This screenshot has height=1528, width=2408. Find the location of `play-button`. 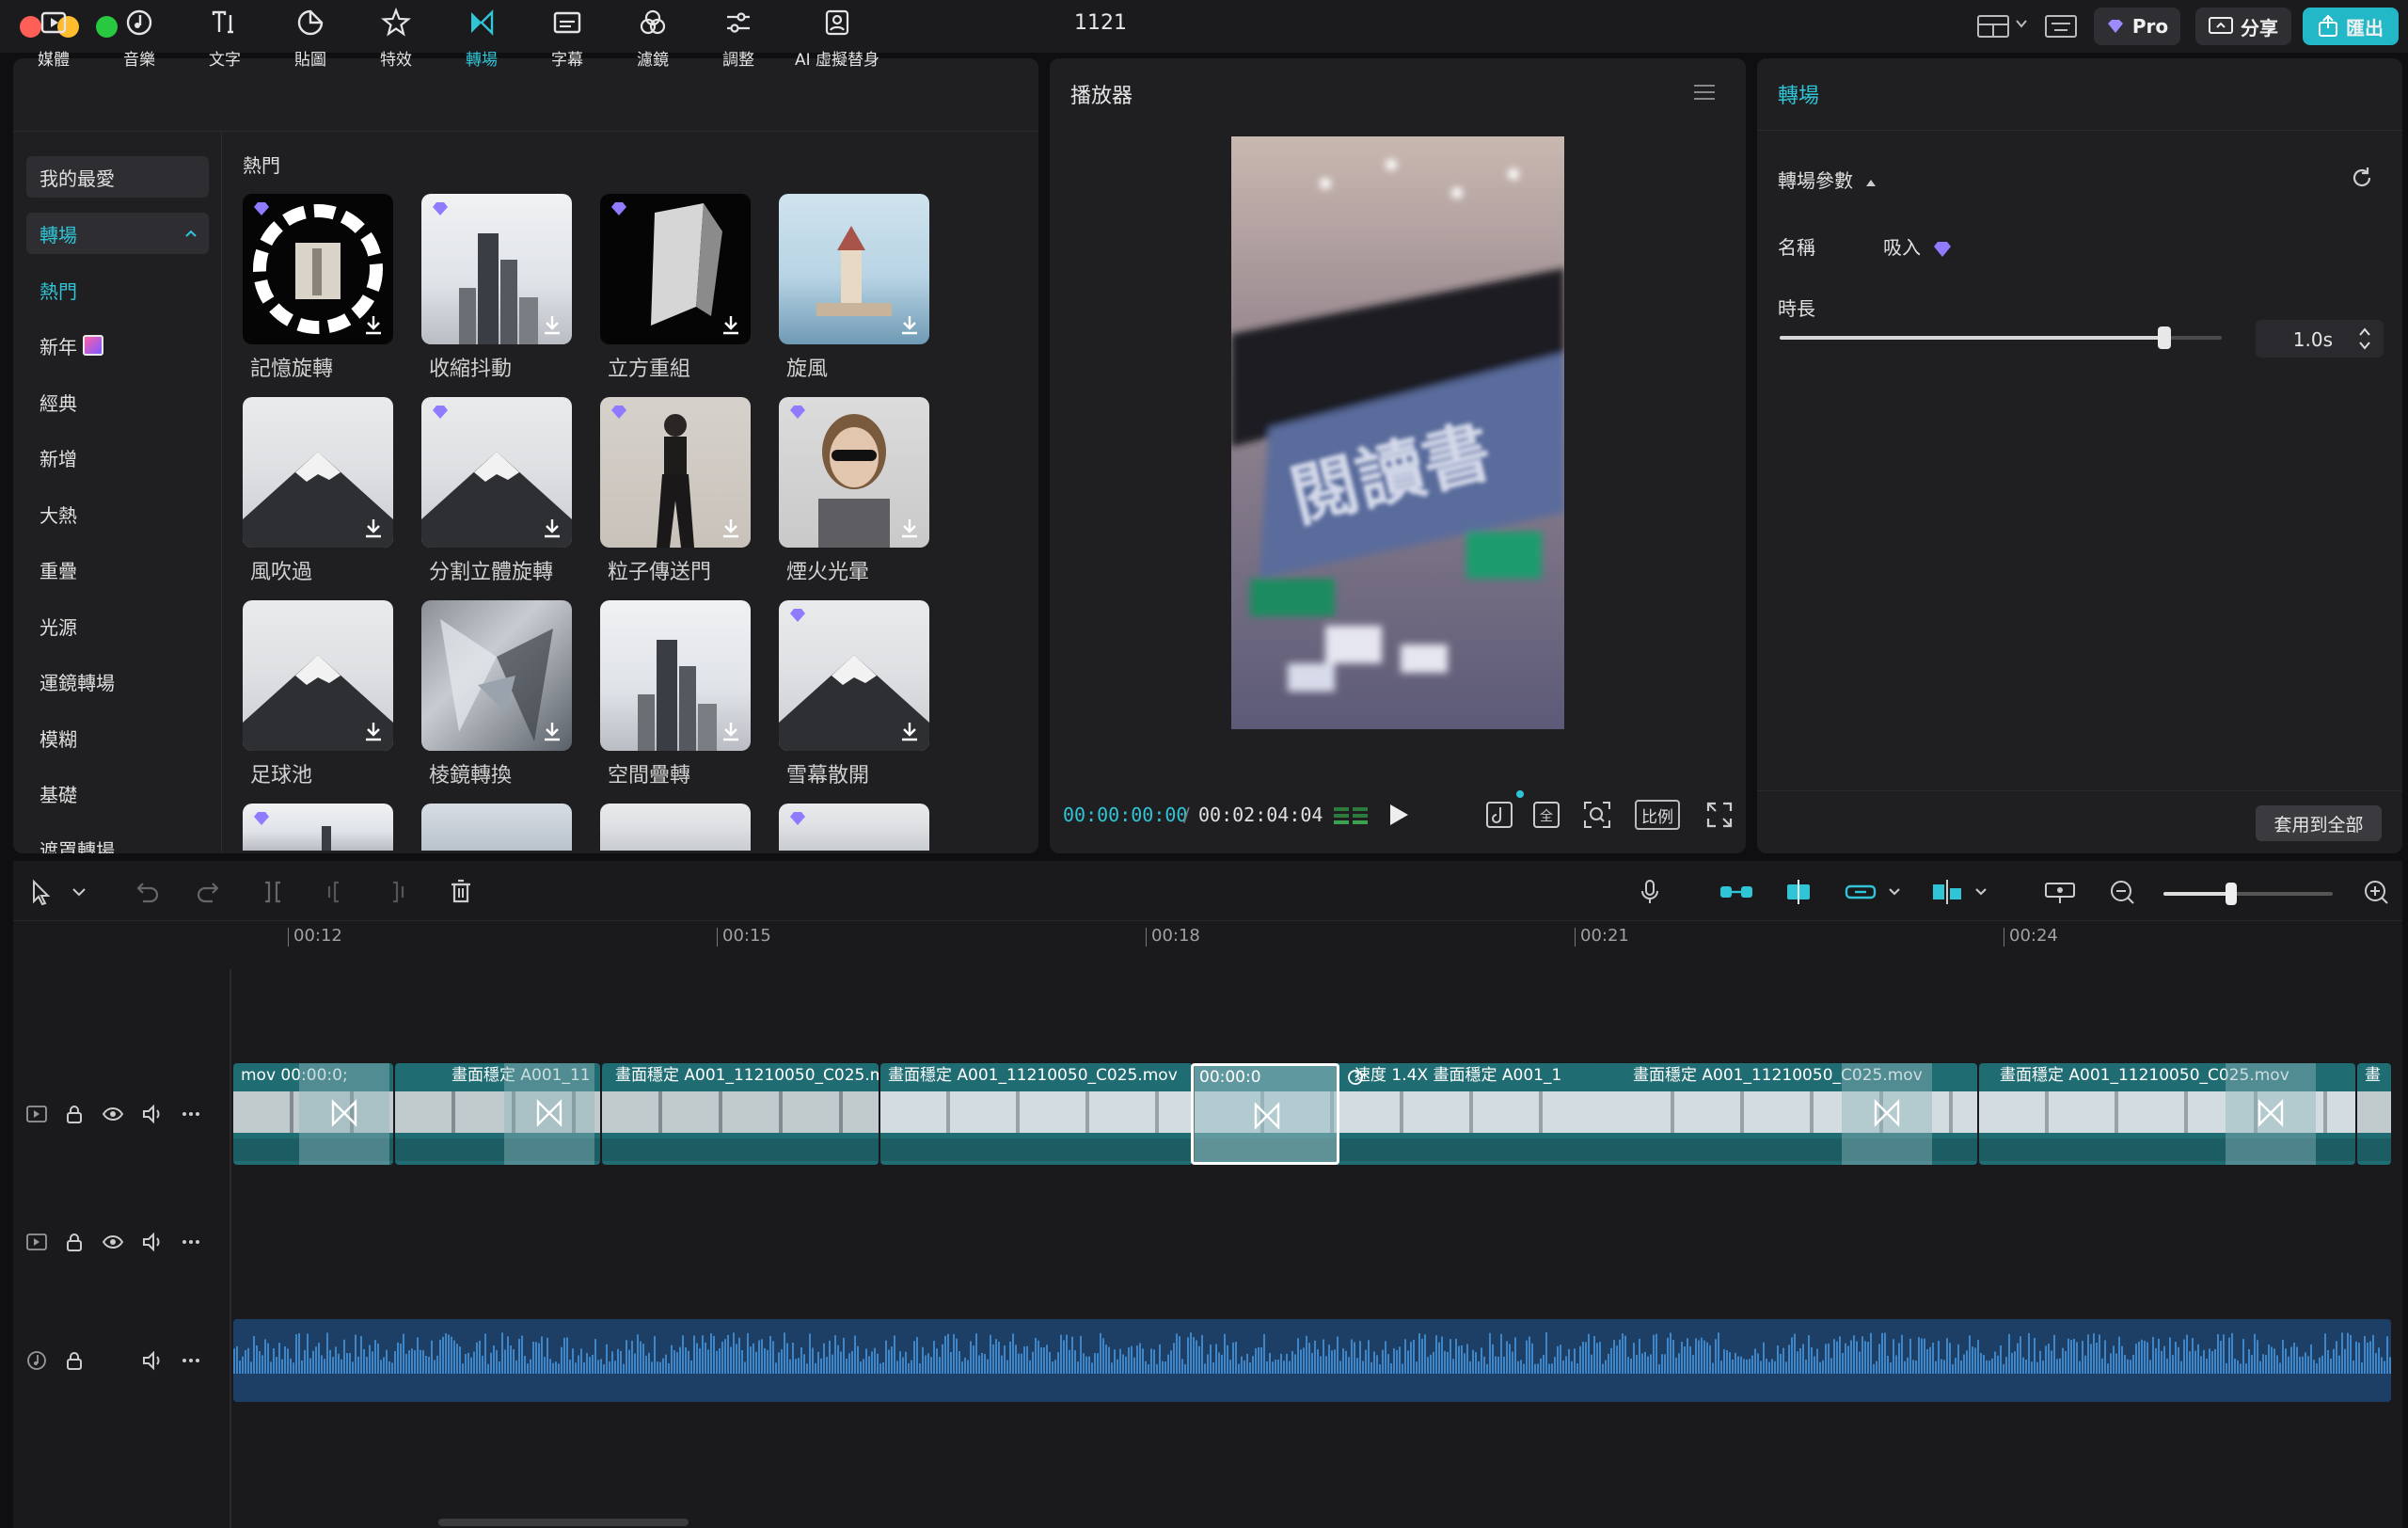

play-button is located at coordinates (1398, 815).